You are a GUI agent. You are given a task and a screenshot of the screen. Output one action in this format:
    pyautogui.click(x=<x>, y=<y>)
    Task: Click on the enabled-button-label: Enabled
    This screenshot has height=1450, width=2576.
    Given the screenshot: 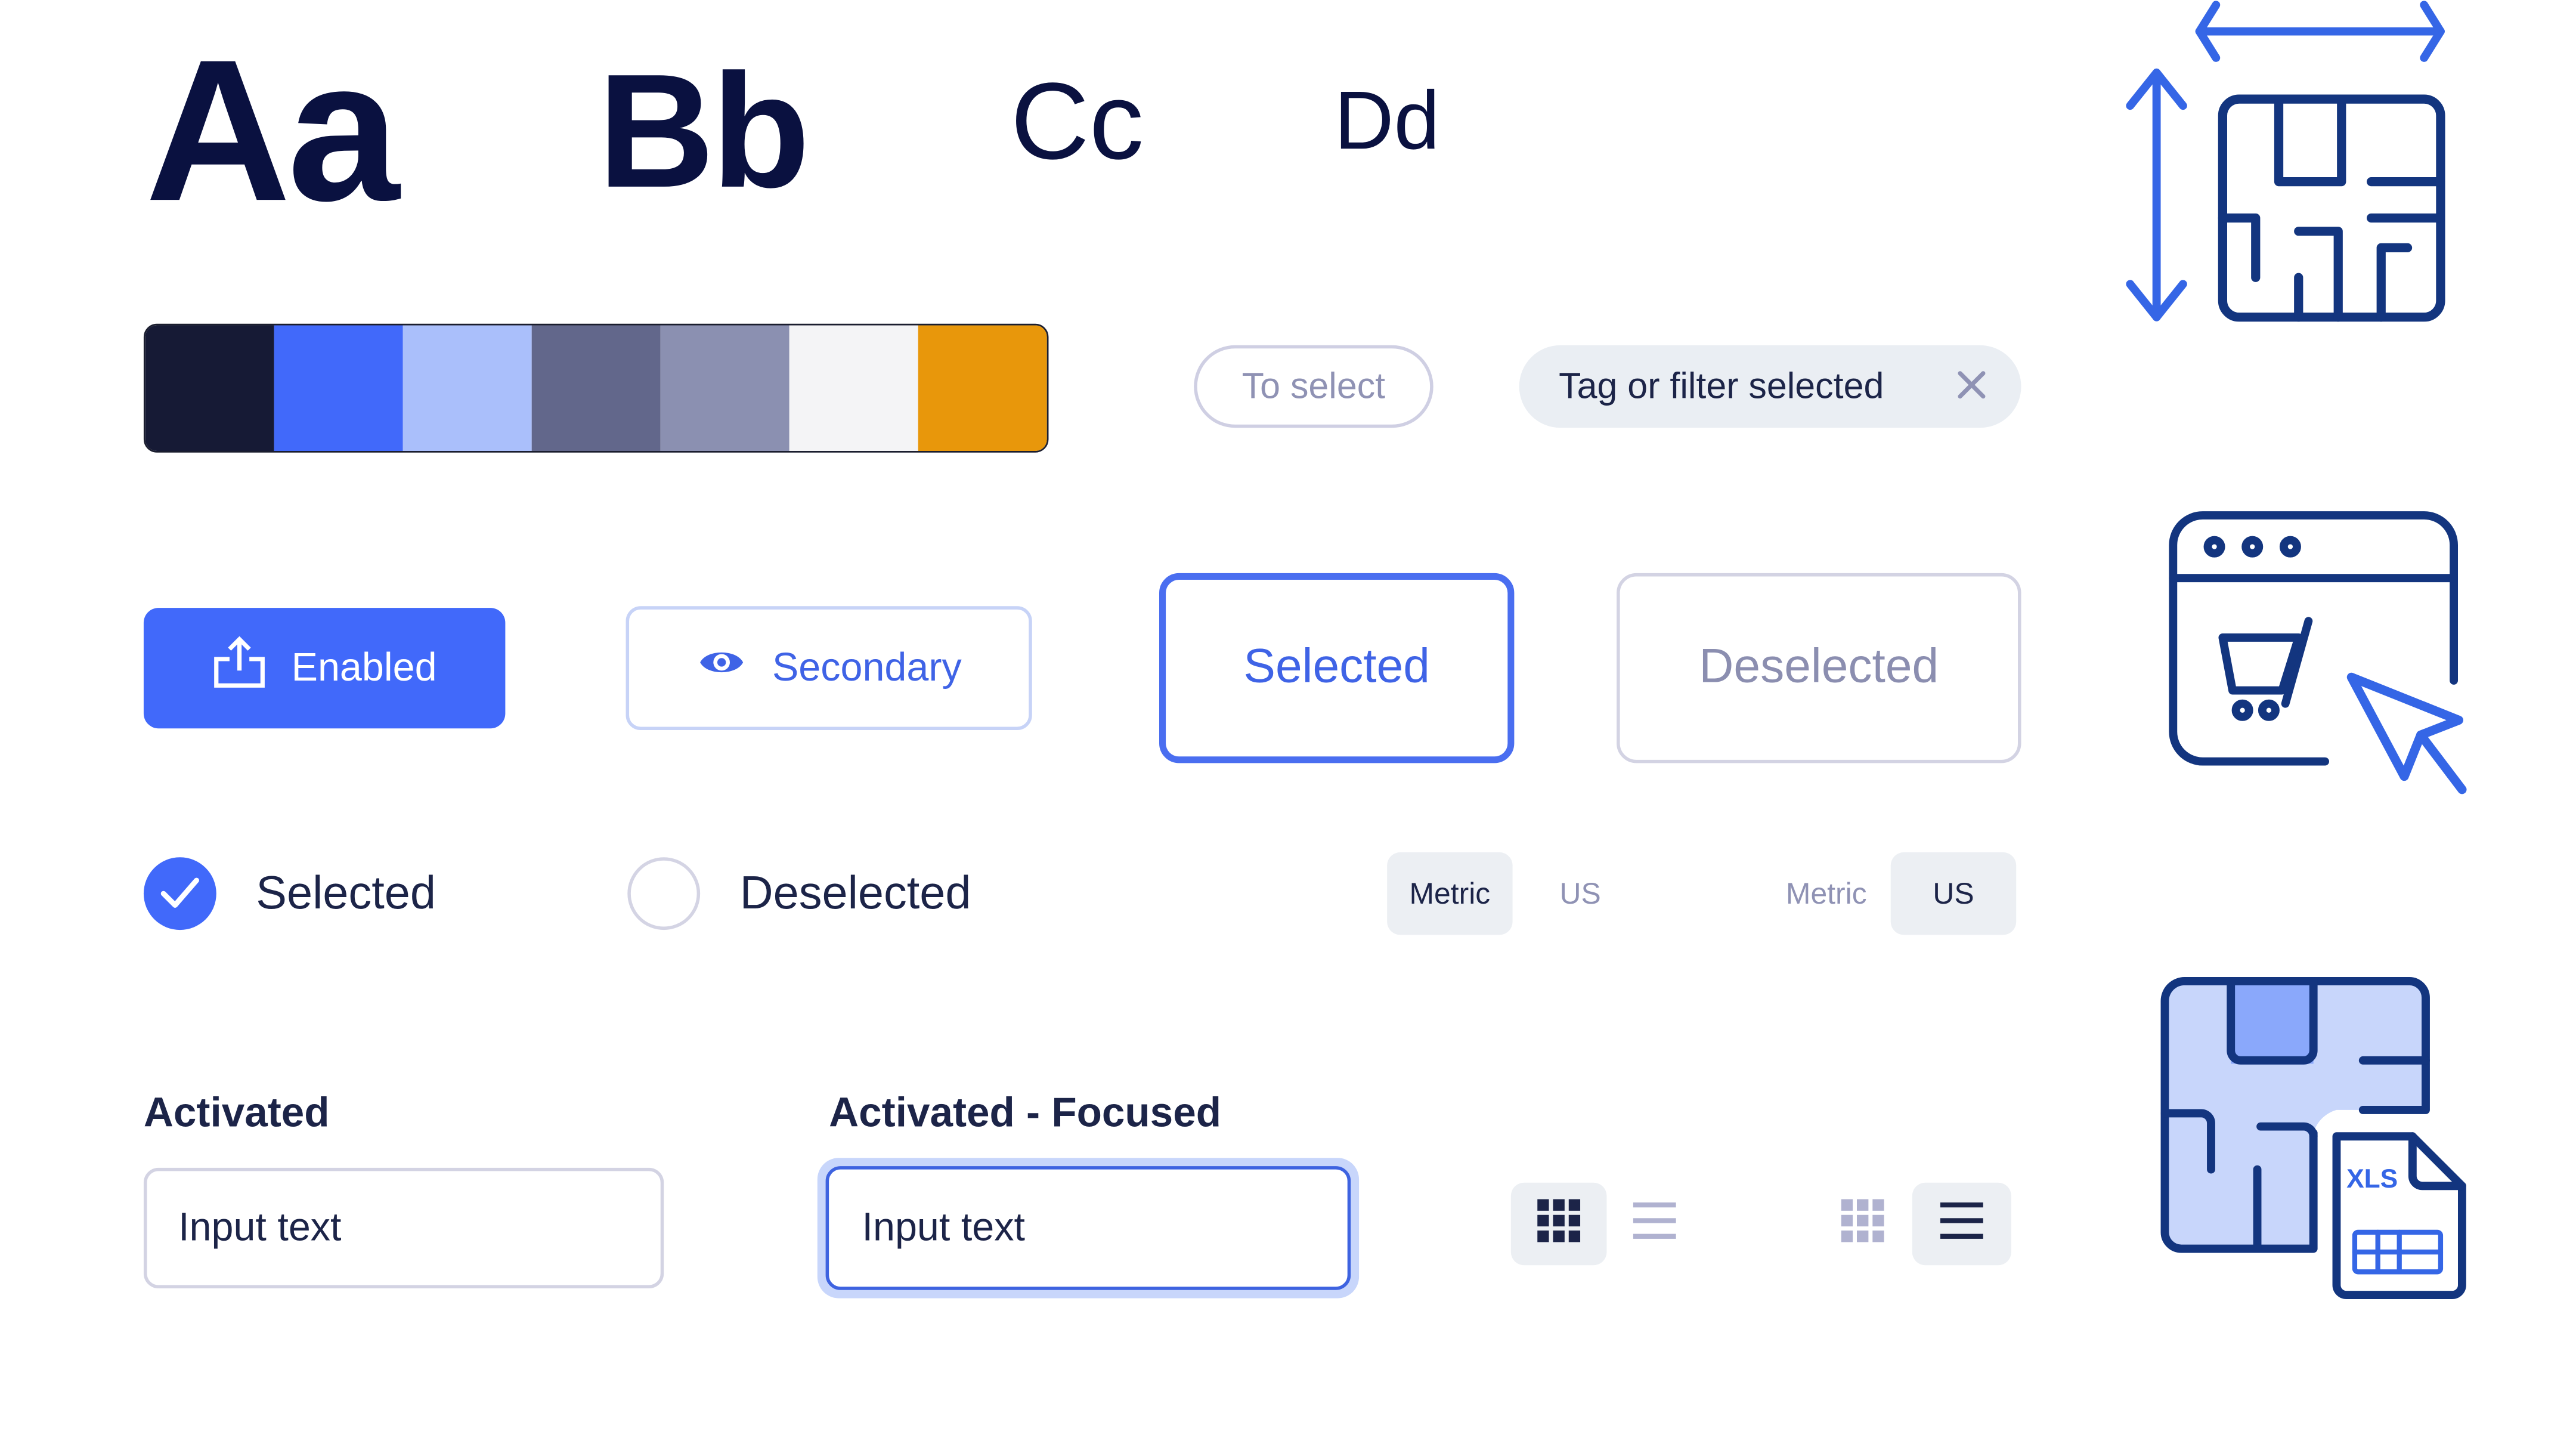 What is the action you would take?
    pyautogui.click(x=364, y=667)
    